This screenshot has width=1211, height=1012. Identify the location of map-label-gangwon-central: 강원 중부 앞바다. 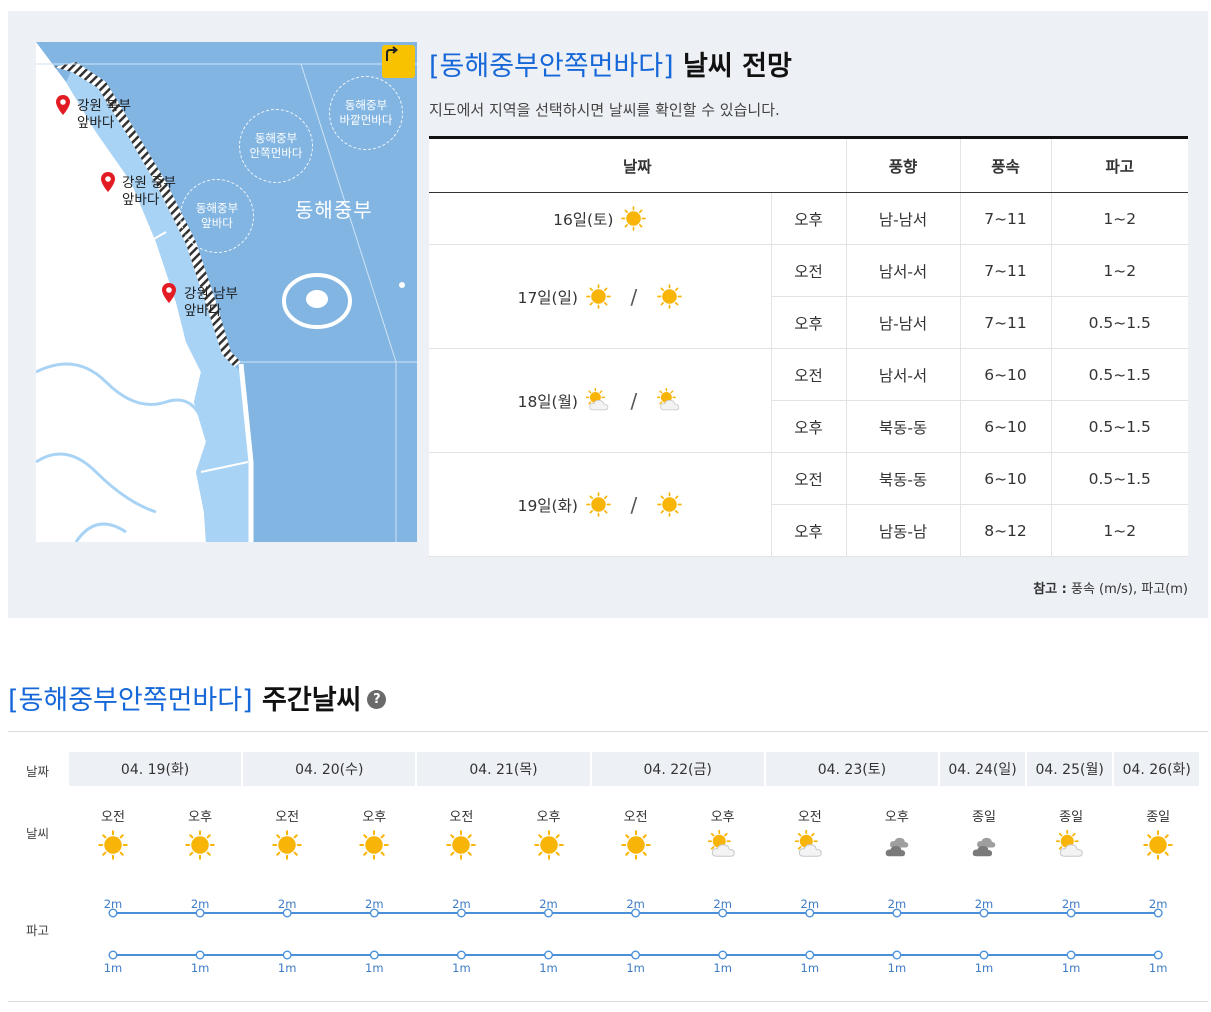
(149, 192).